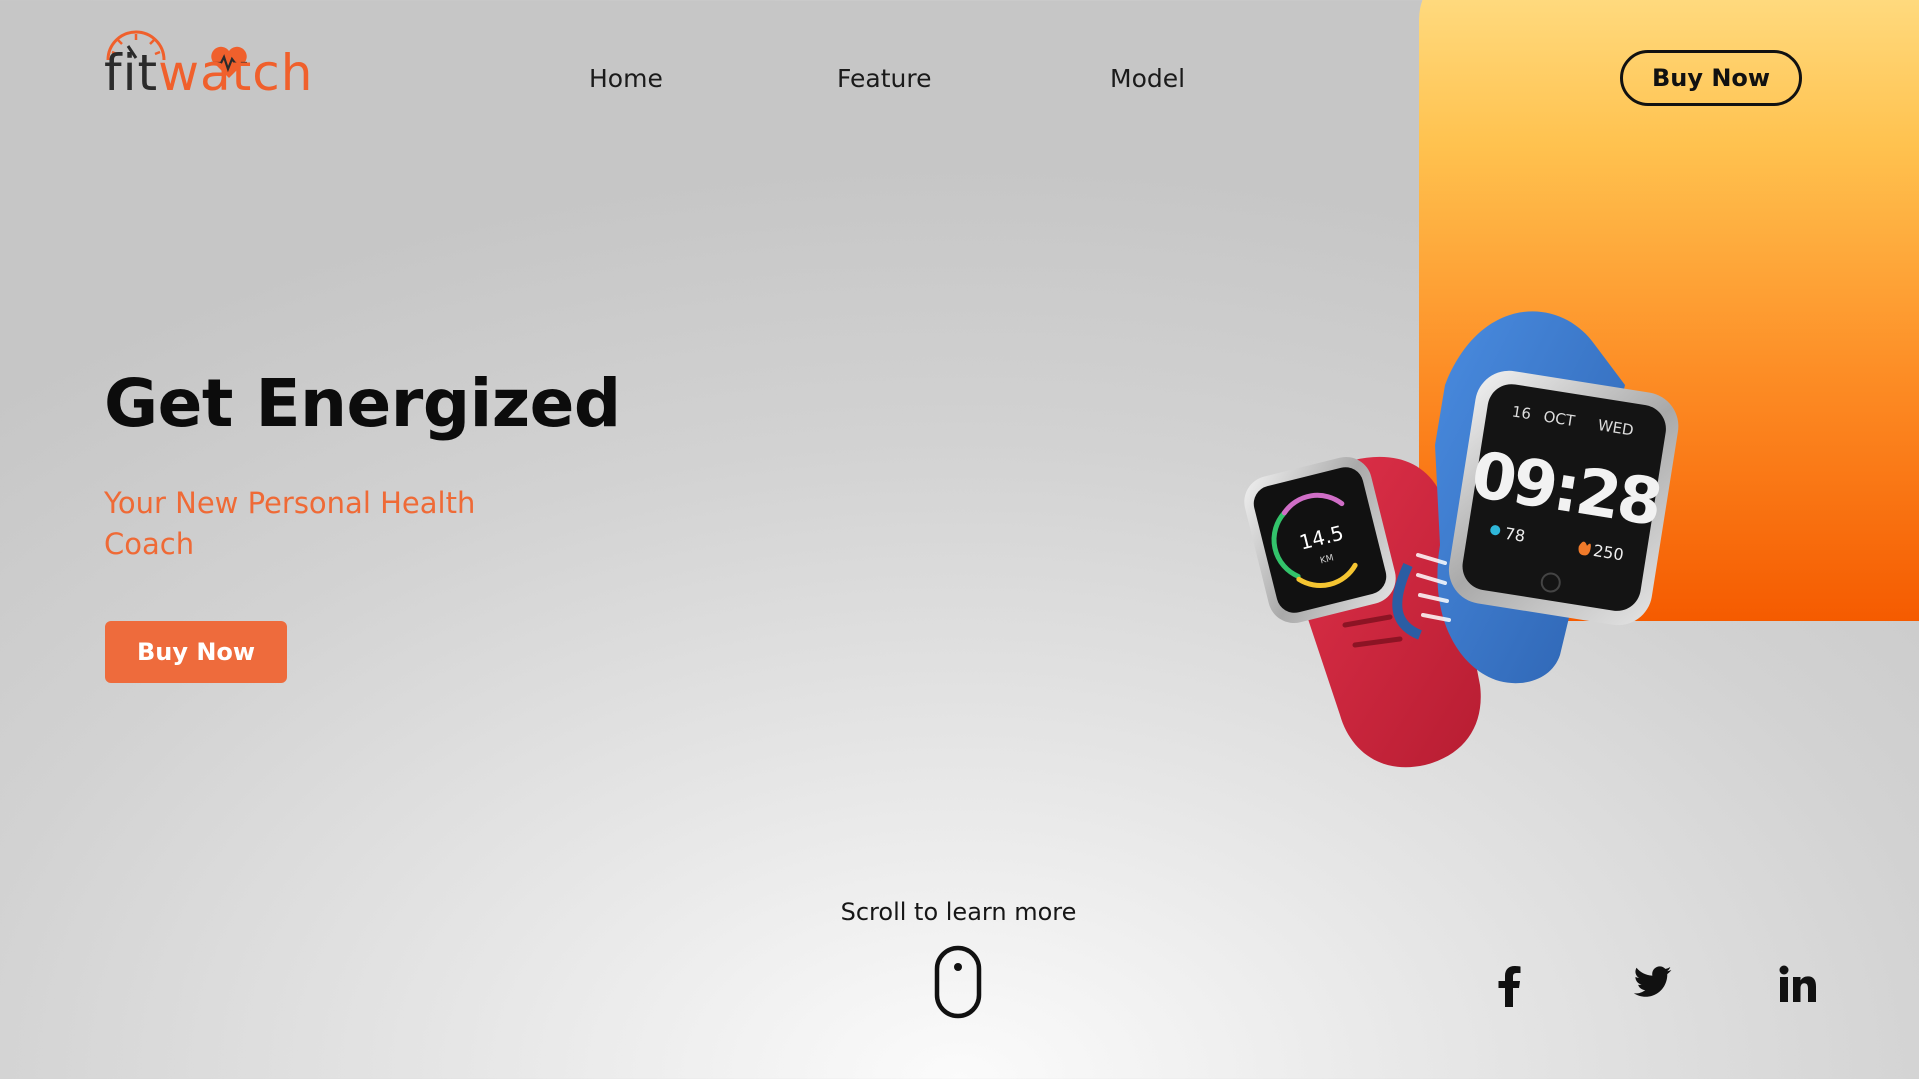 This screenshot has height=1079, width=1919. Describe the element at coordinates (1711, 78) in the screenshot. I see `header-buy-now-button: Buy Now` at that location.